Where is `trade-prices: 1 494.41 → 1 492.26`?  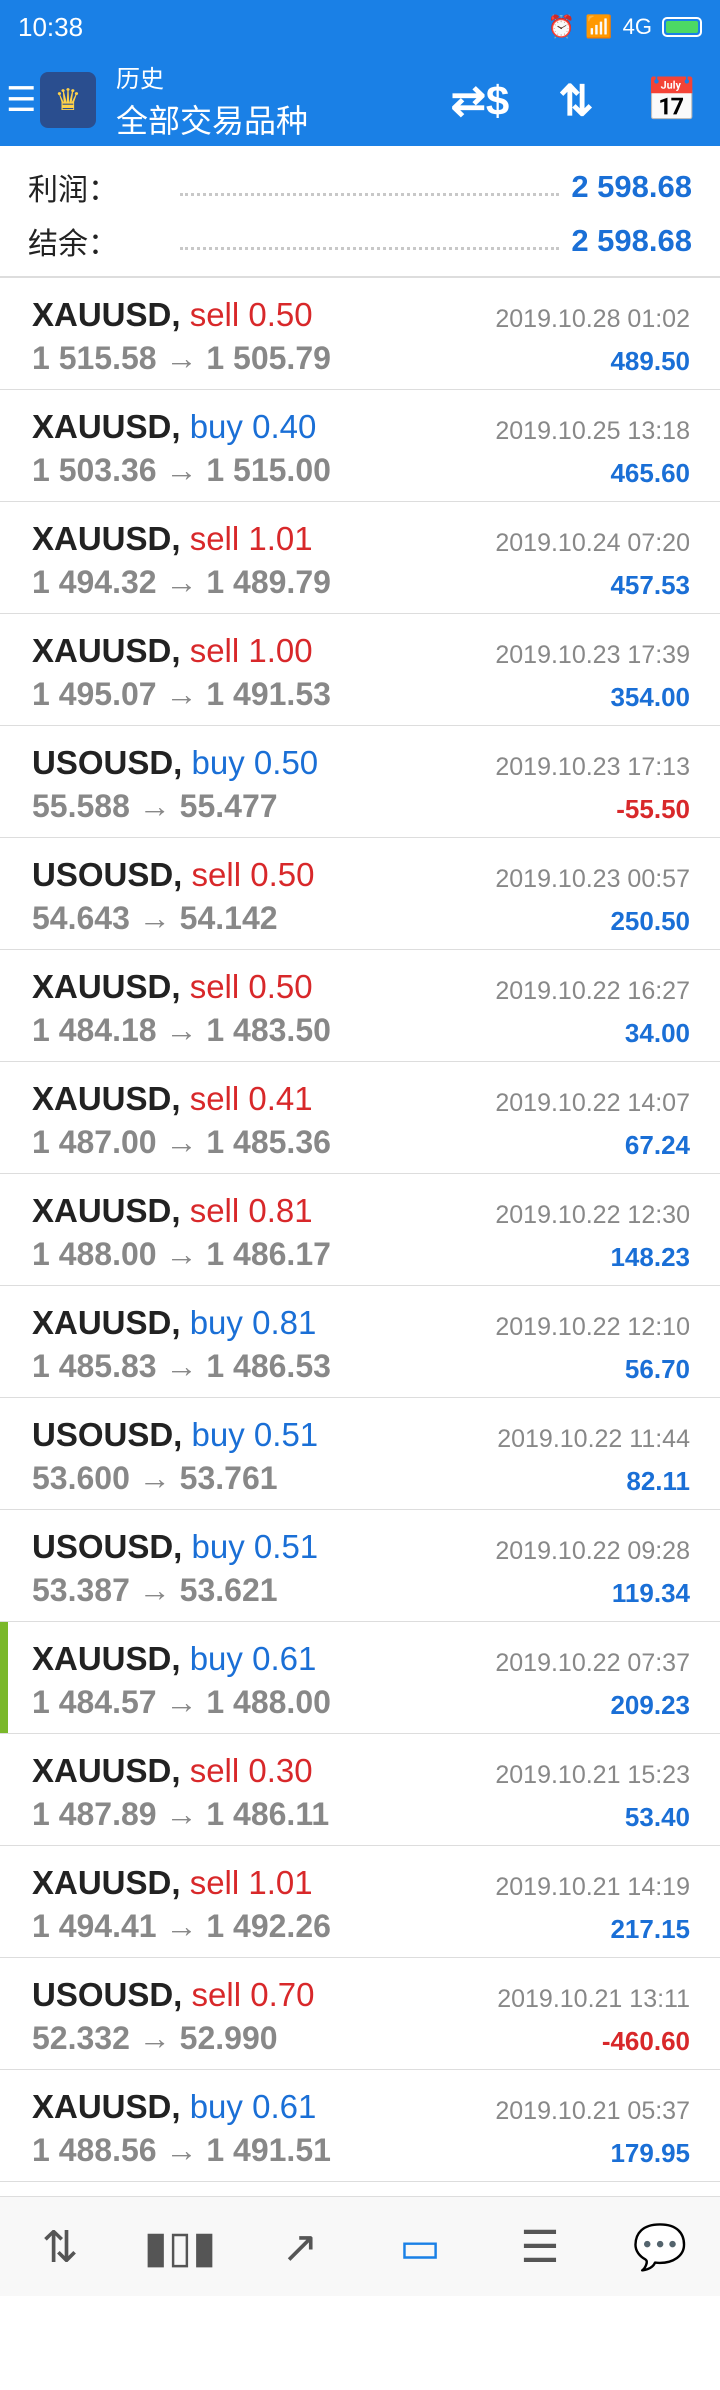 trade-prices: 1 494.41 → 1 492.26 is located at coordinates (181, 1926).